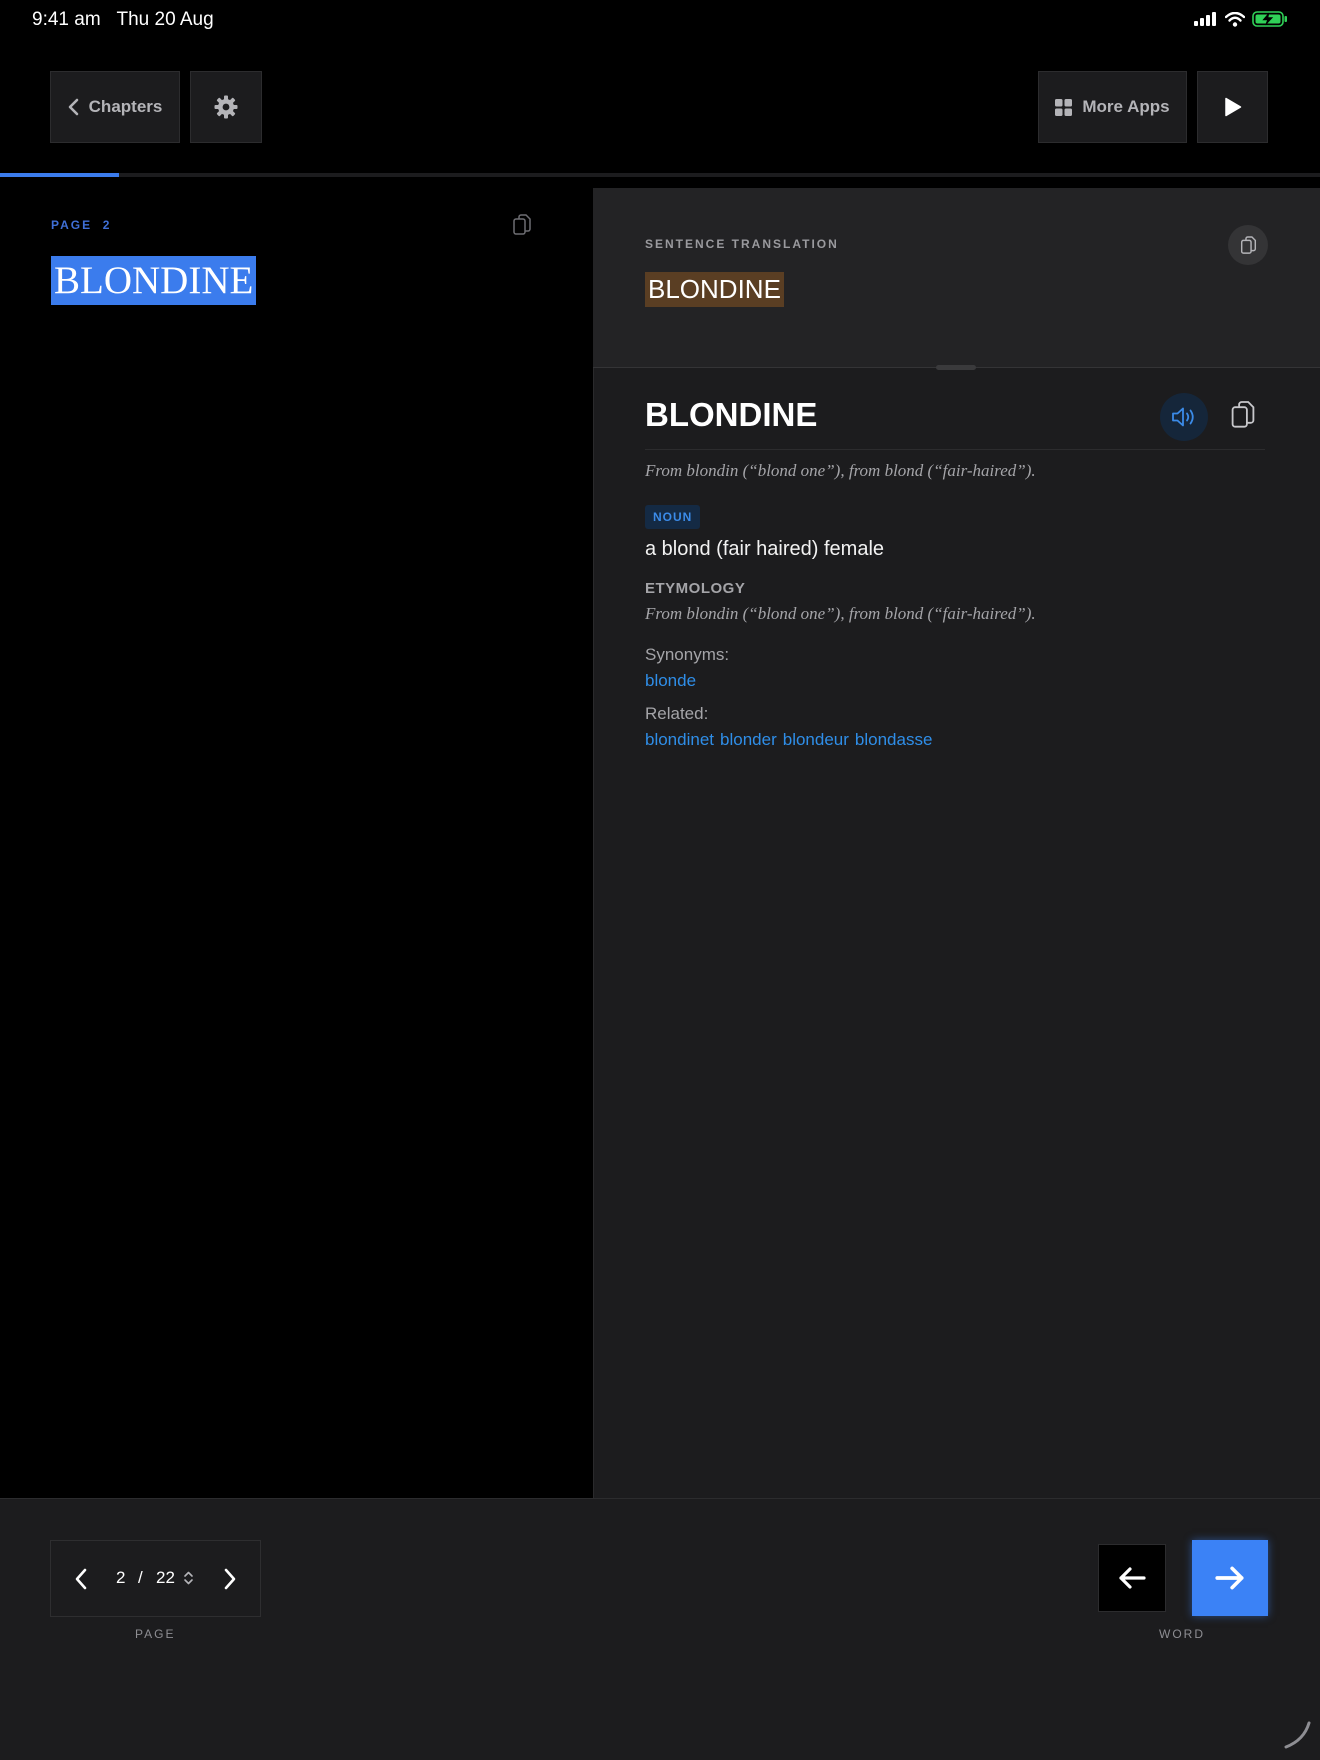 Image resolution: width=1320 pixels, height=1760 pixels. Describe the element at coordinates (695, 588) in the screenshot. I see `etymology-heading: ETYMOLOGY` at that location.